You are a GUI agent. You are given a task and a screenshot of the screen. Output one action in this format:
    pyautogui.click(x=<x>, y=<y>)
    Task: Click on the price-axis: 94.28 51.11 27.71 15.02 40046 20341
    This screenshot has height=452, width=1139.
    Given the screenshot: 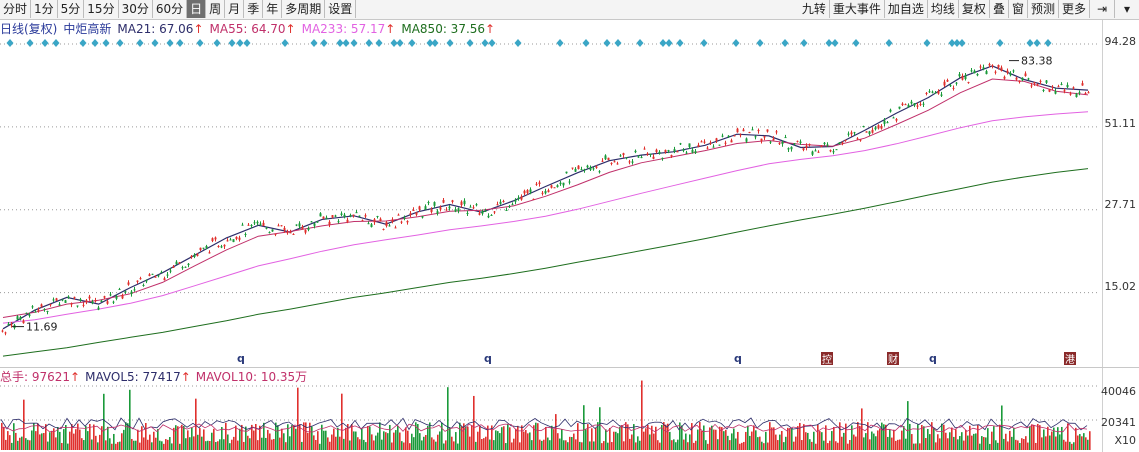 What is the action you would take?
    pyautogui.click(x=1120, y=236)
    